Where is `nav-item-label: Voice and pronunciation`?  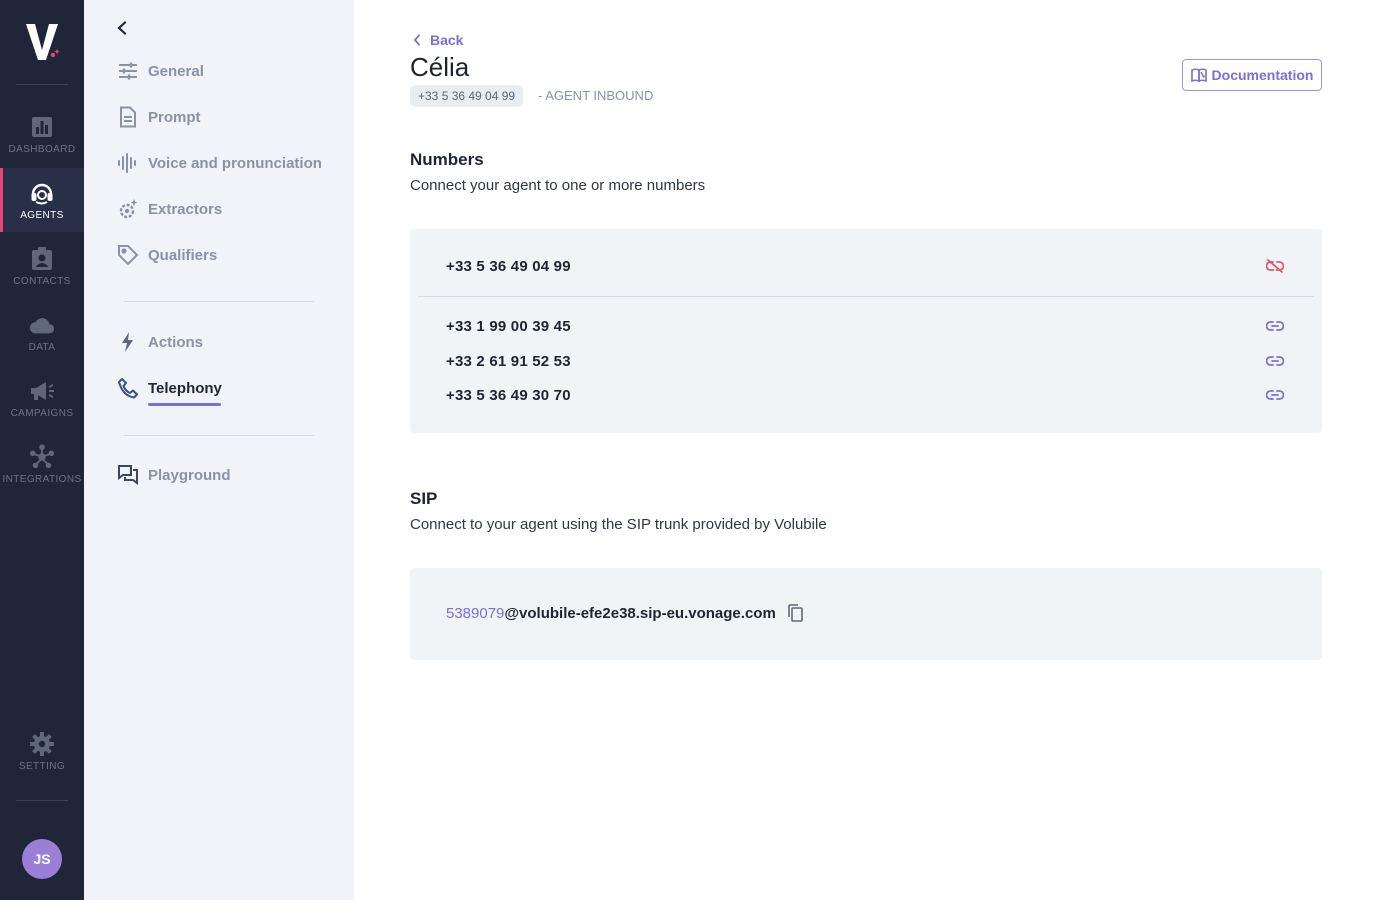 nav-item-label: Voice and pronunciation is located at coordinates (235, 163).